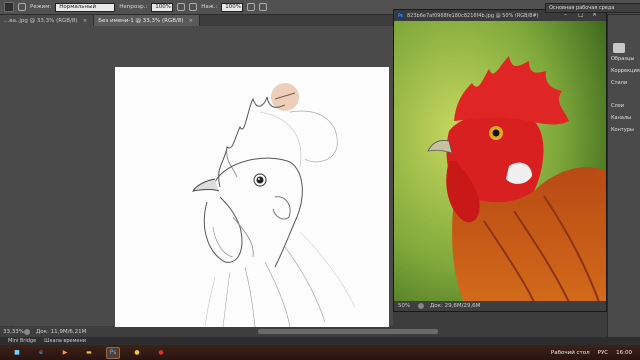 The height and width of the screenshot is (360, 640). What do you see at coordinates (263, 7) in the screenshot?
I see `size-pressure-icon` at bounding box center [263, 7].